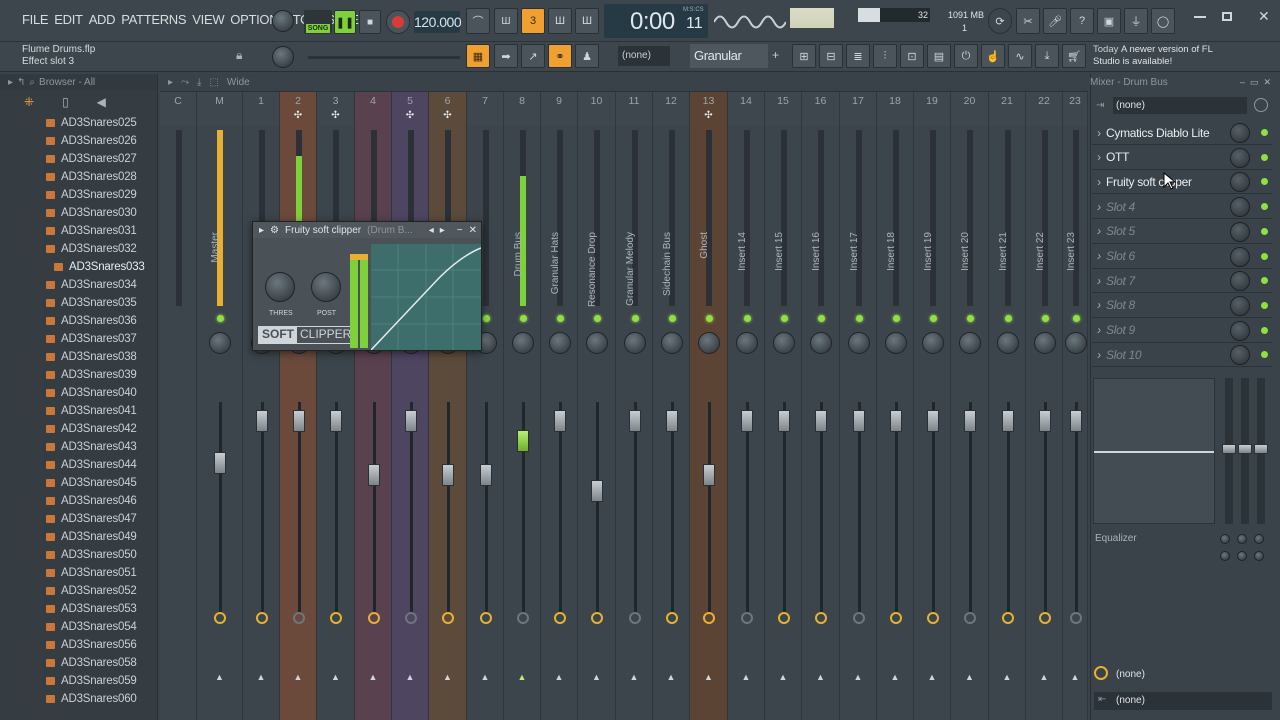 The height and width of the screenshot is (720, 1280). I want to click on next-preset-icon: ▸, so click(442, 230).